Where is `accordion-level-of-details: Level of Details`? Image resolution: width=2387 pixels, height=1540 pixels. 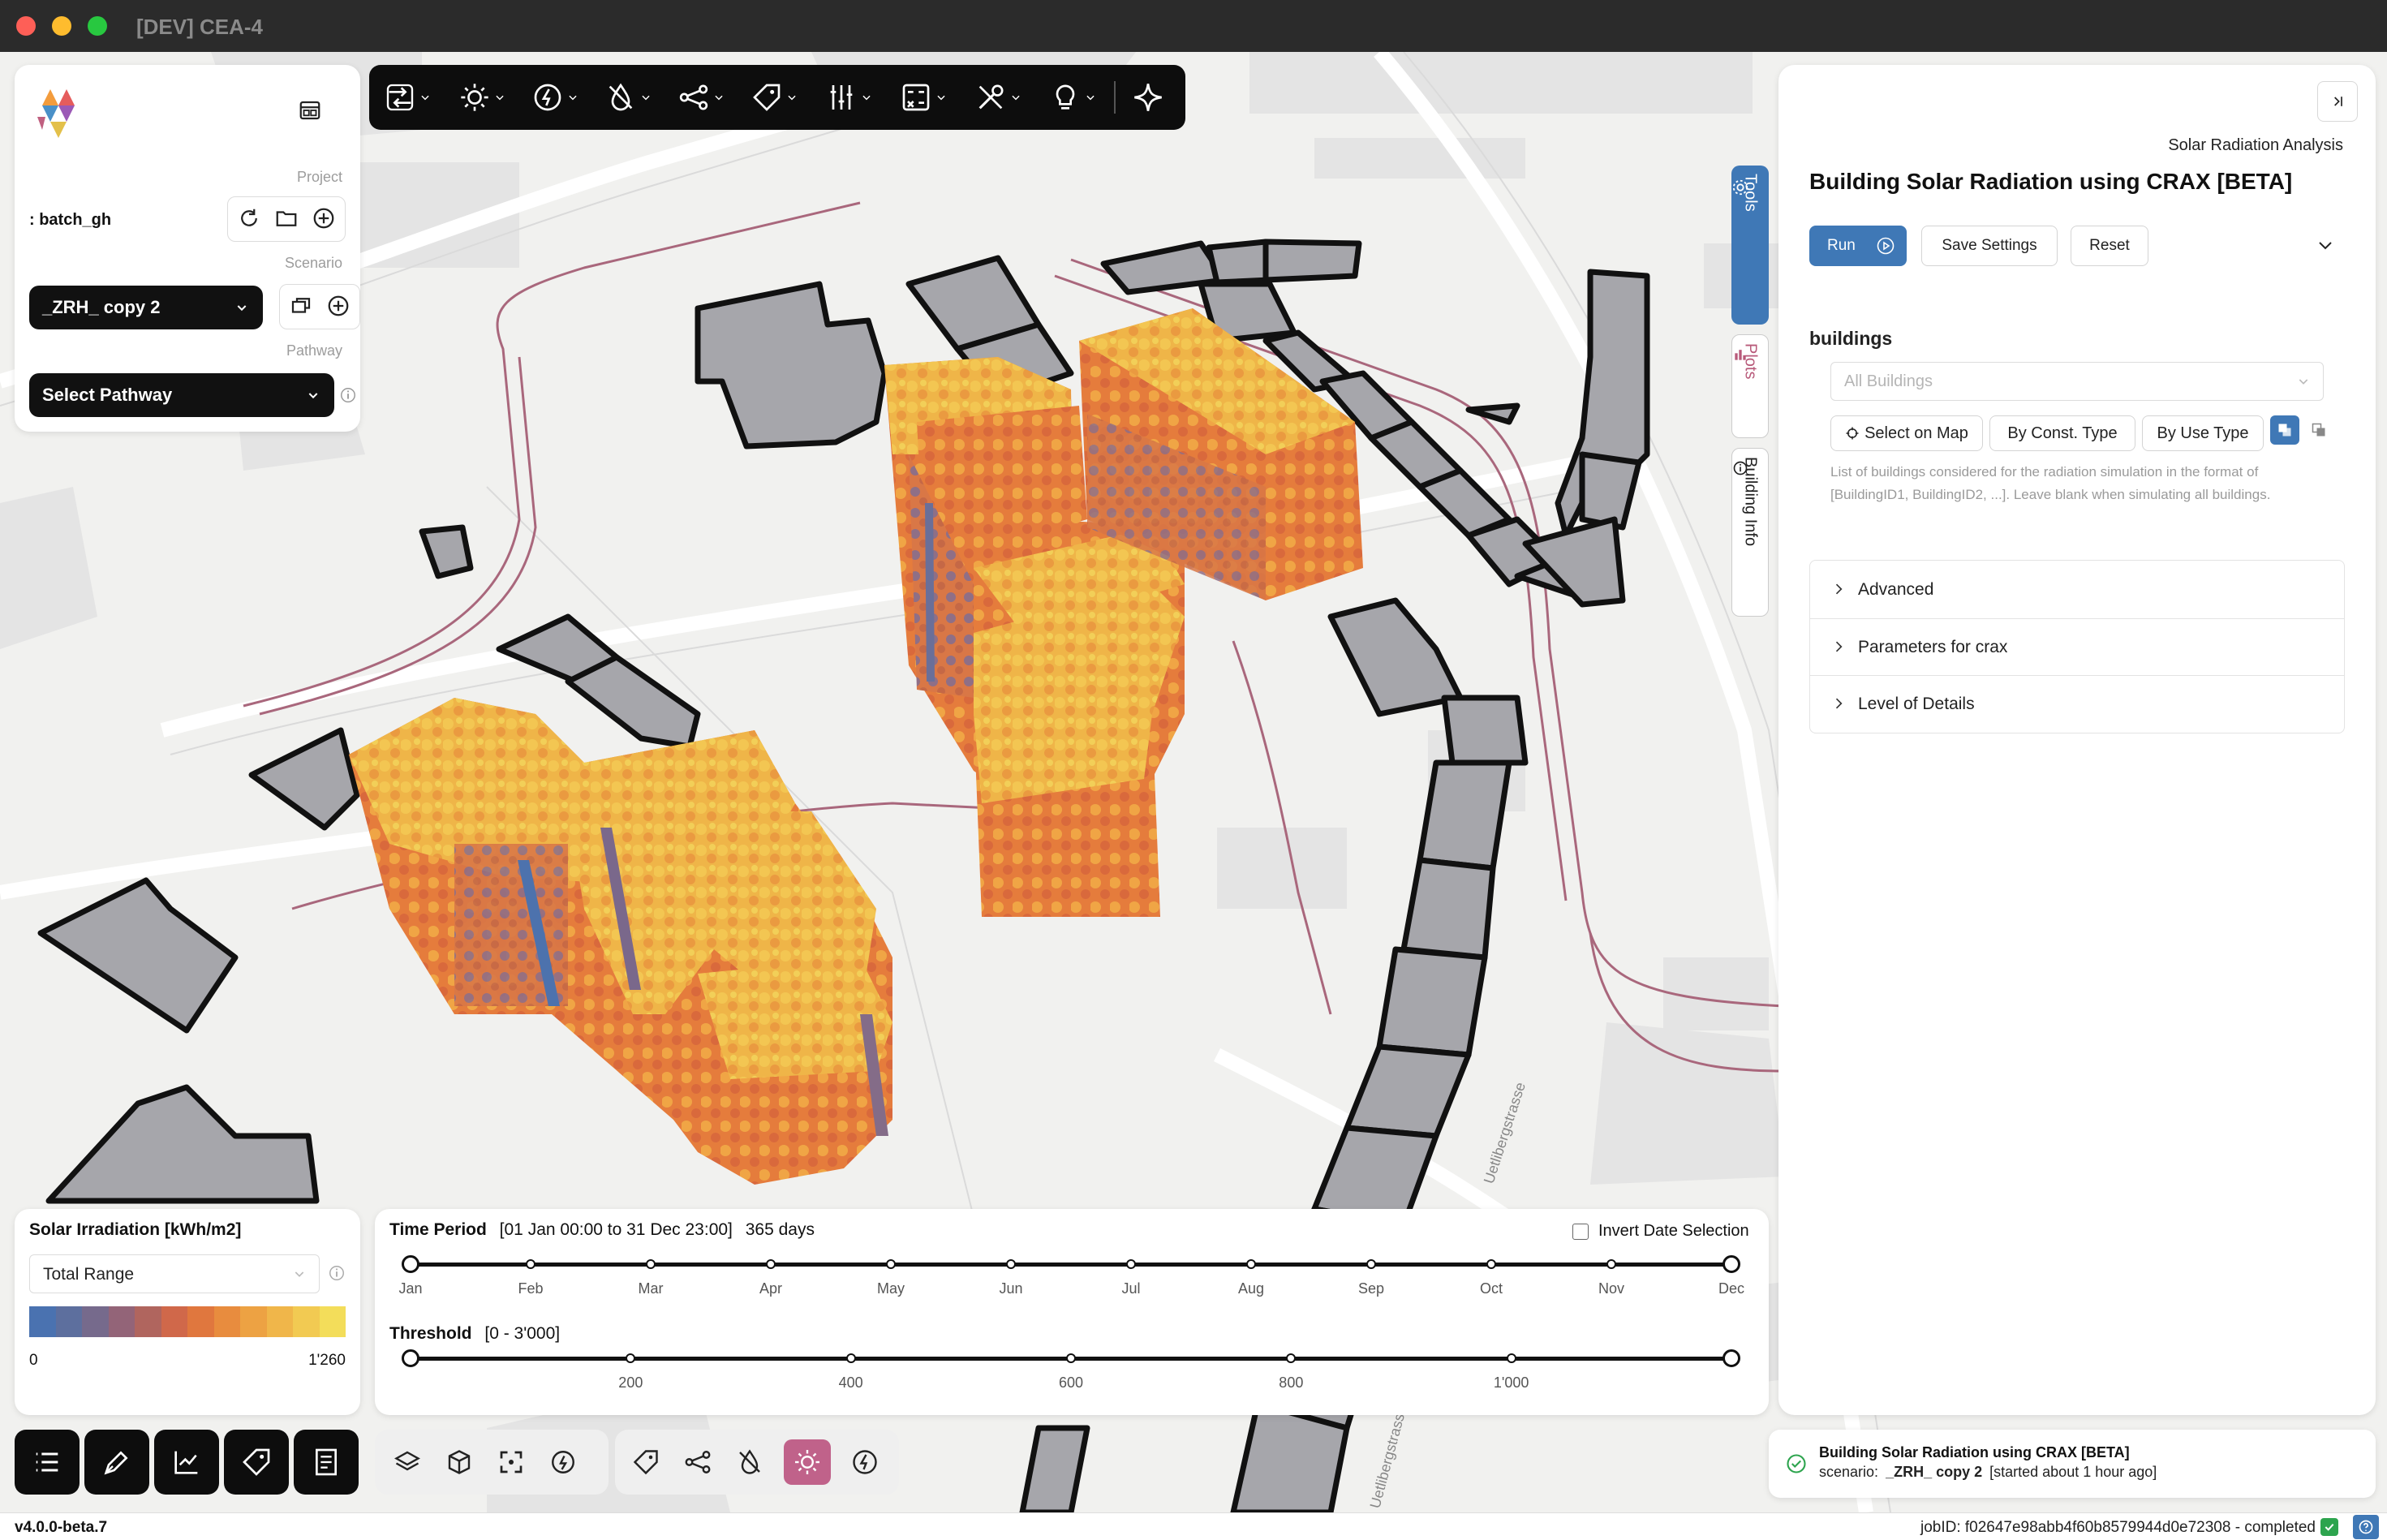
accordion-level-of-details: Level of Details is located at coordinates (2077, 703).